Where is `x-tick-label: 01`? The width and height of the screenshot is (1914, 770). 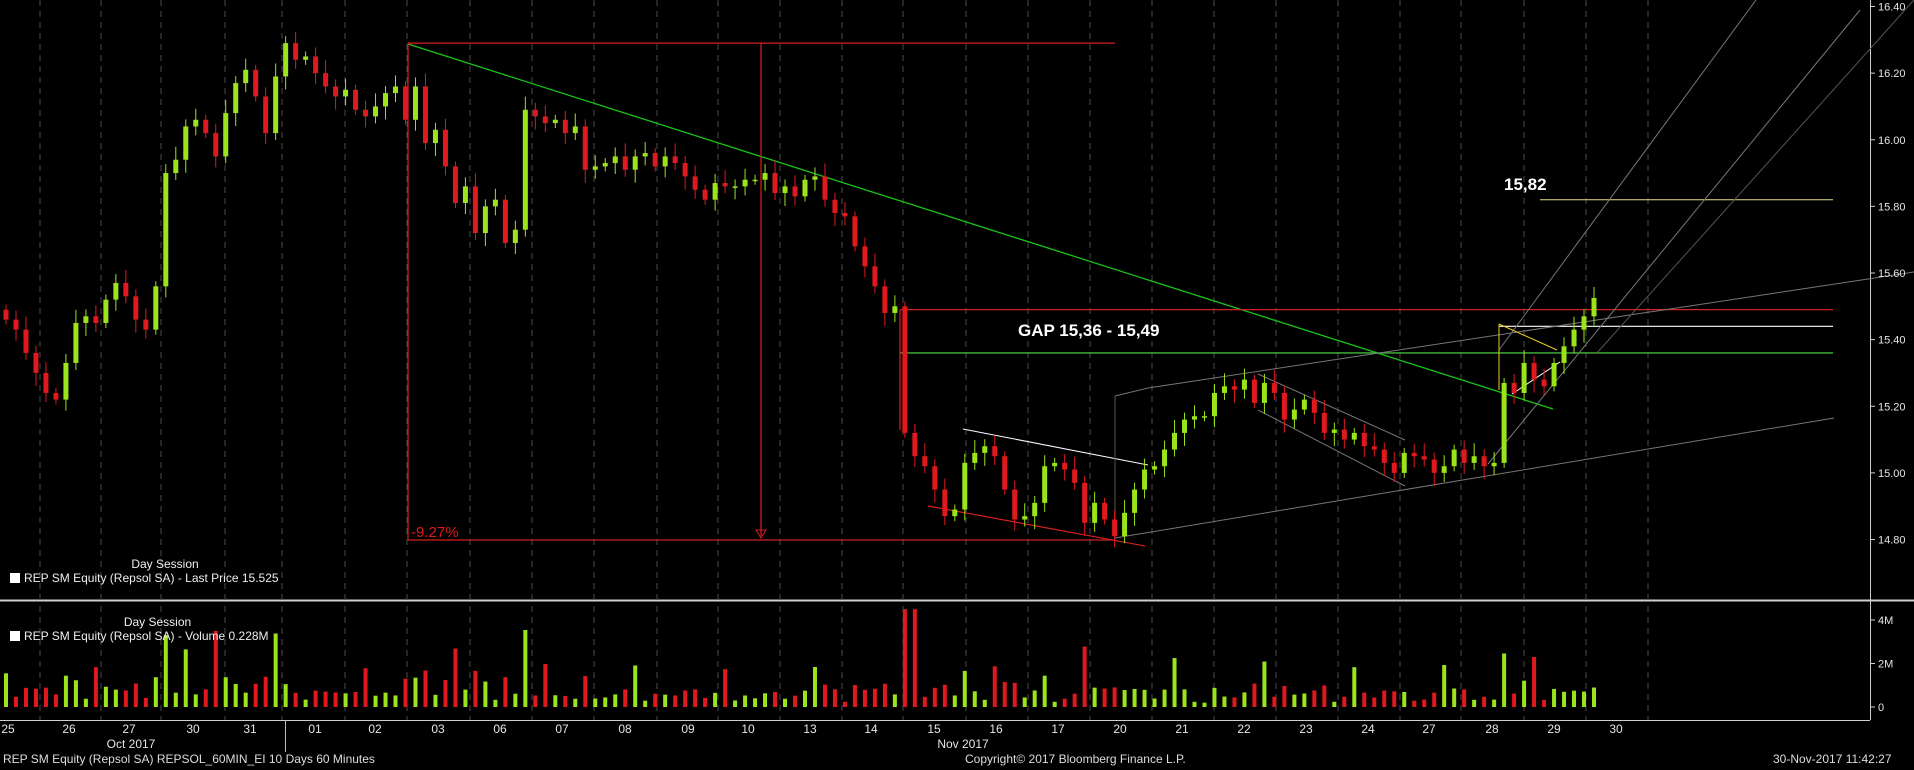 x-tick-label: 01 is located at coordinates (315, 729).